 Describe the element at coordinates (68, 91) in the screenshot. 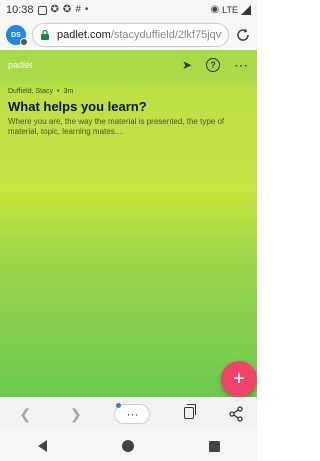

I see `post-age: 3m` at that location.